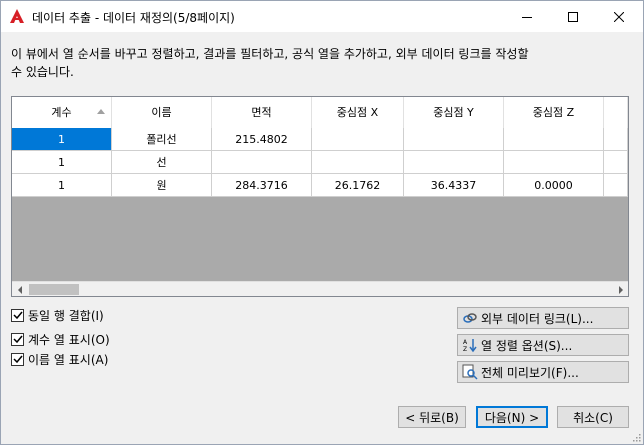 The width and height of the screenshot is (644, 445). What do you see at coordinates (68, 359) in the screenshot?
I see `show-name-label: 이름 열 표시(A)` at bounding box center [68, 359].